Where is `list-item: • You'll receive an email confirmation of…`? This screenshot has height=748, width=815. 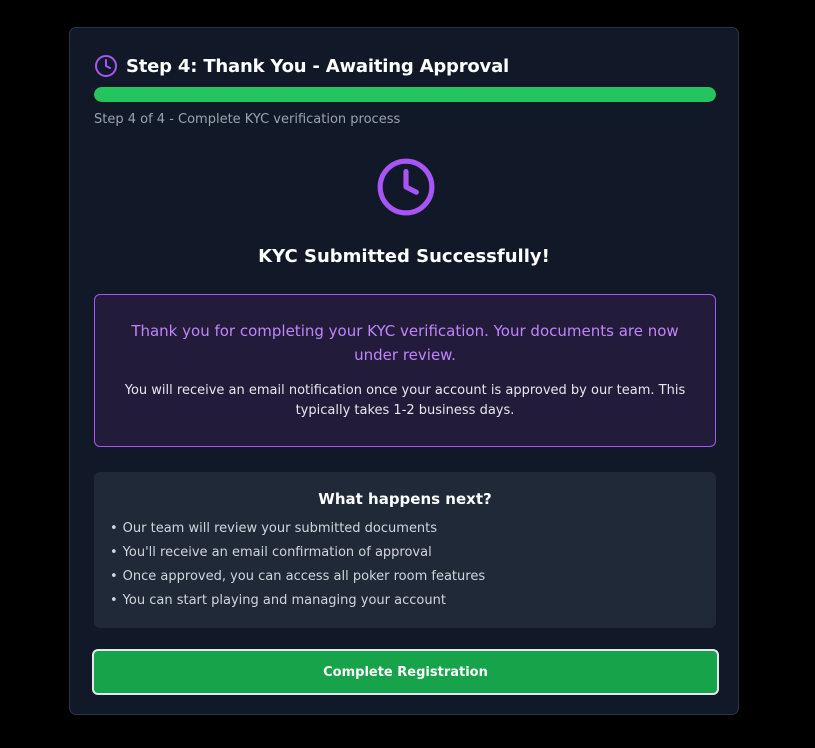
list-item: • You'll receive an email confirmation of… is located at coordinates (405, 553).